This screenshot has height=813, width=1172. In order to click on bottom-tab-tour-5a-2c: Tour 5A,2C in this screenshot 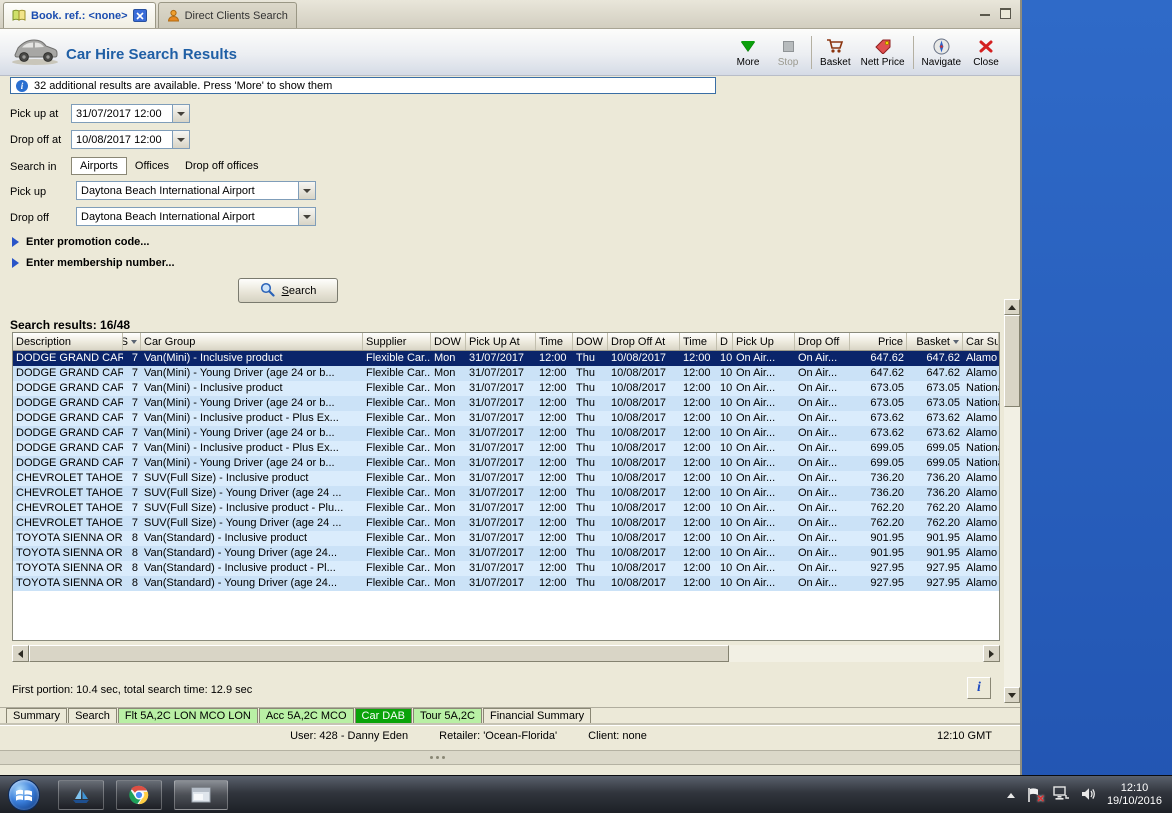, I will do `click(447, 716)`.